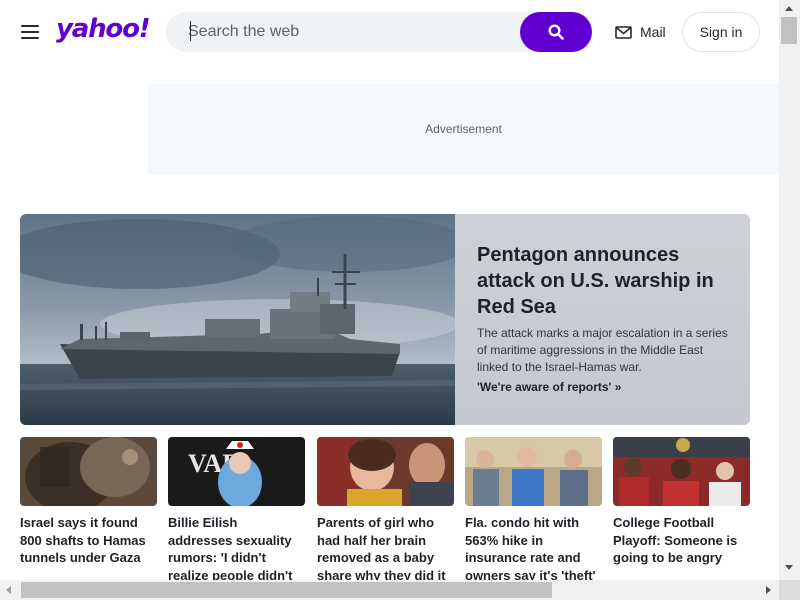  I want to click on search-icon, so click(556, 32).